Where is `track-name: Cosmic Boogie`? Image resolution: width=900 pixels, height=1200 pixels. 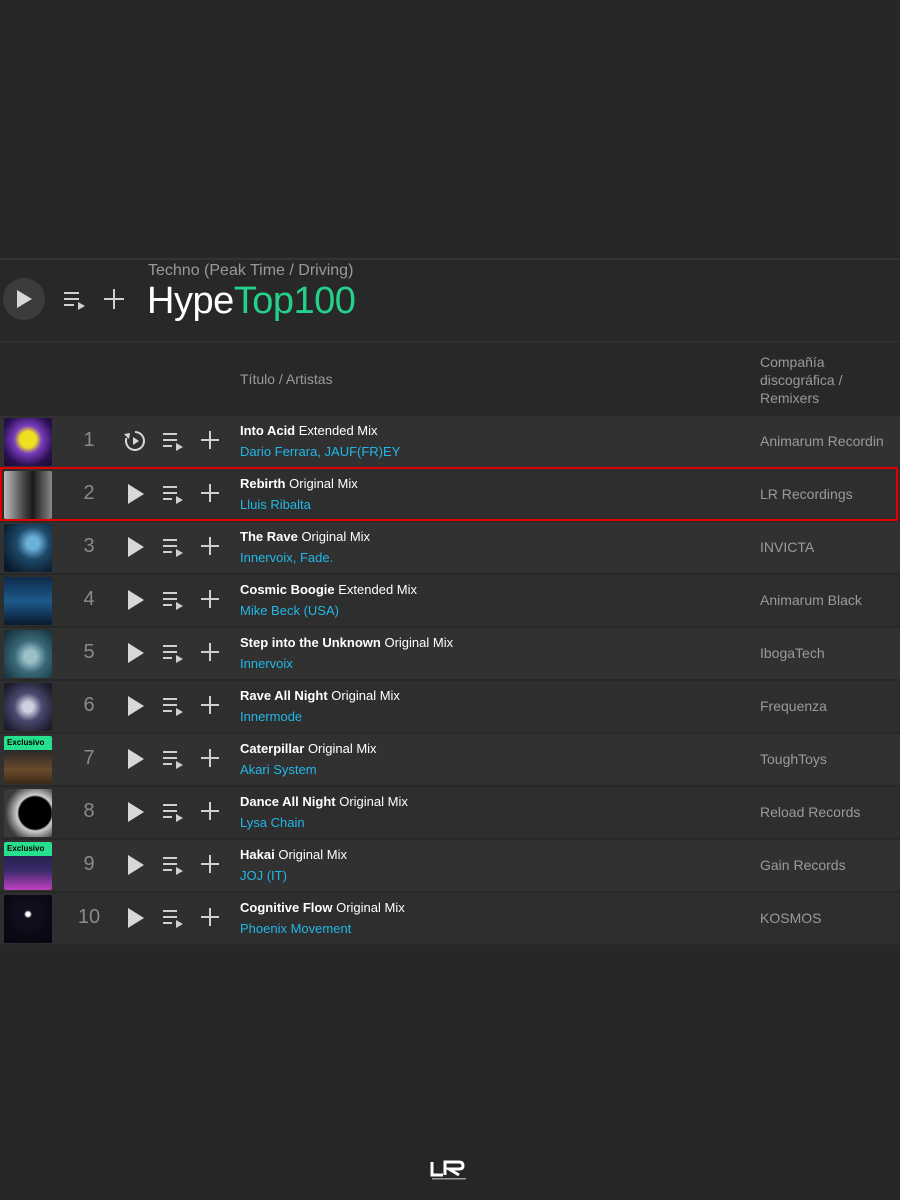 track-name: Cosmic Boogie is located at coordinates (287, 589).